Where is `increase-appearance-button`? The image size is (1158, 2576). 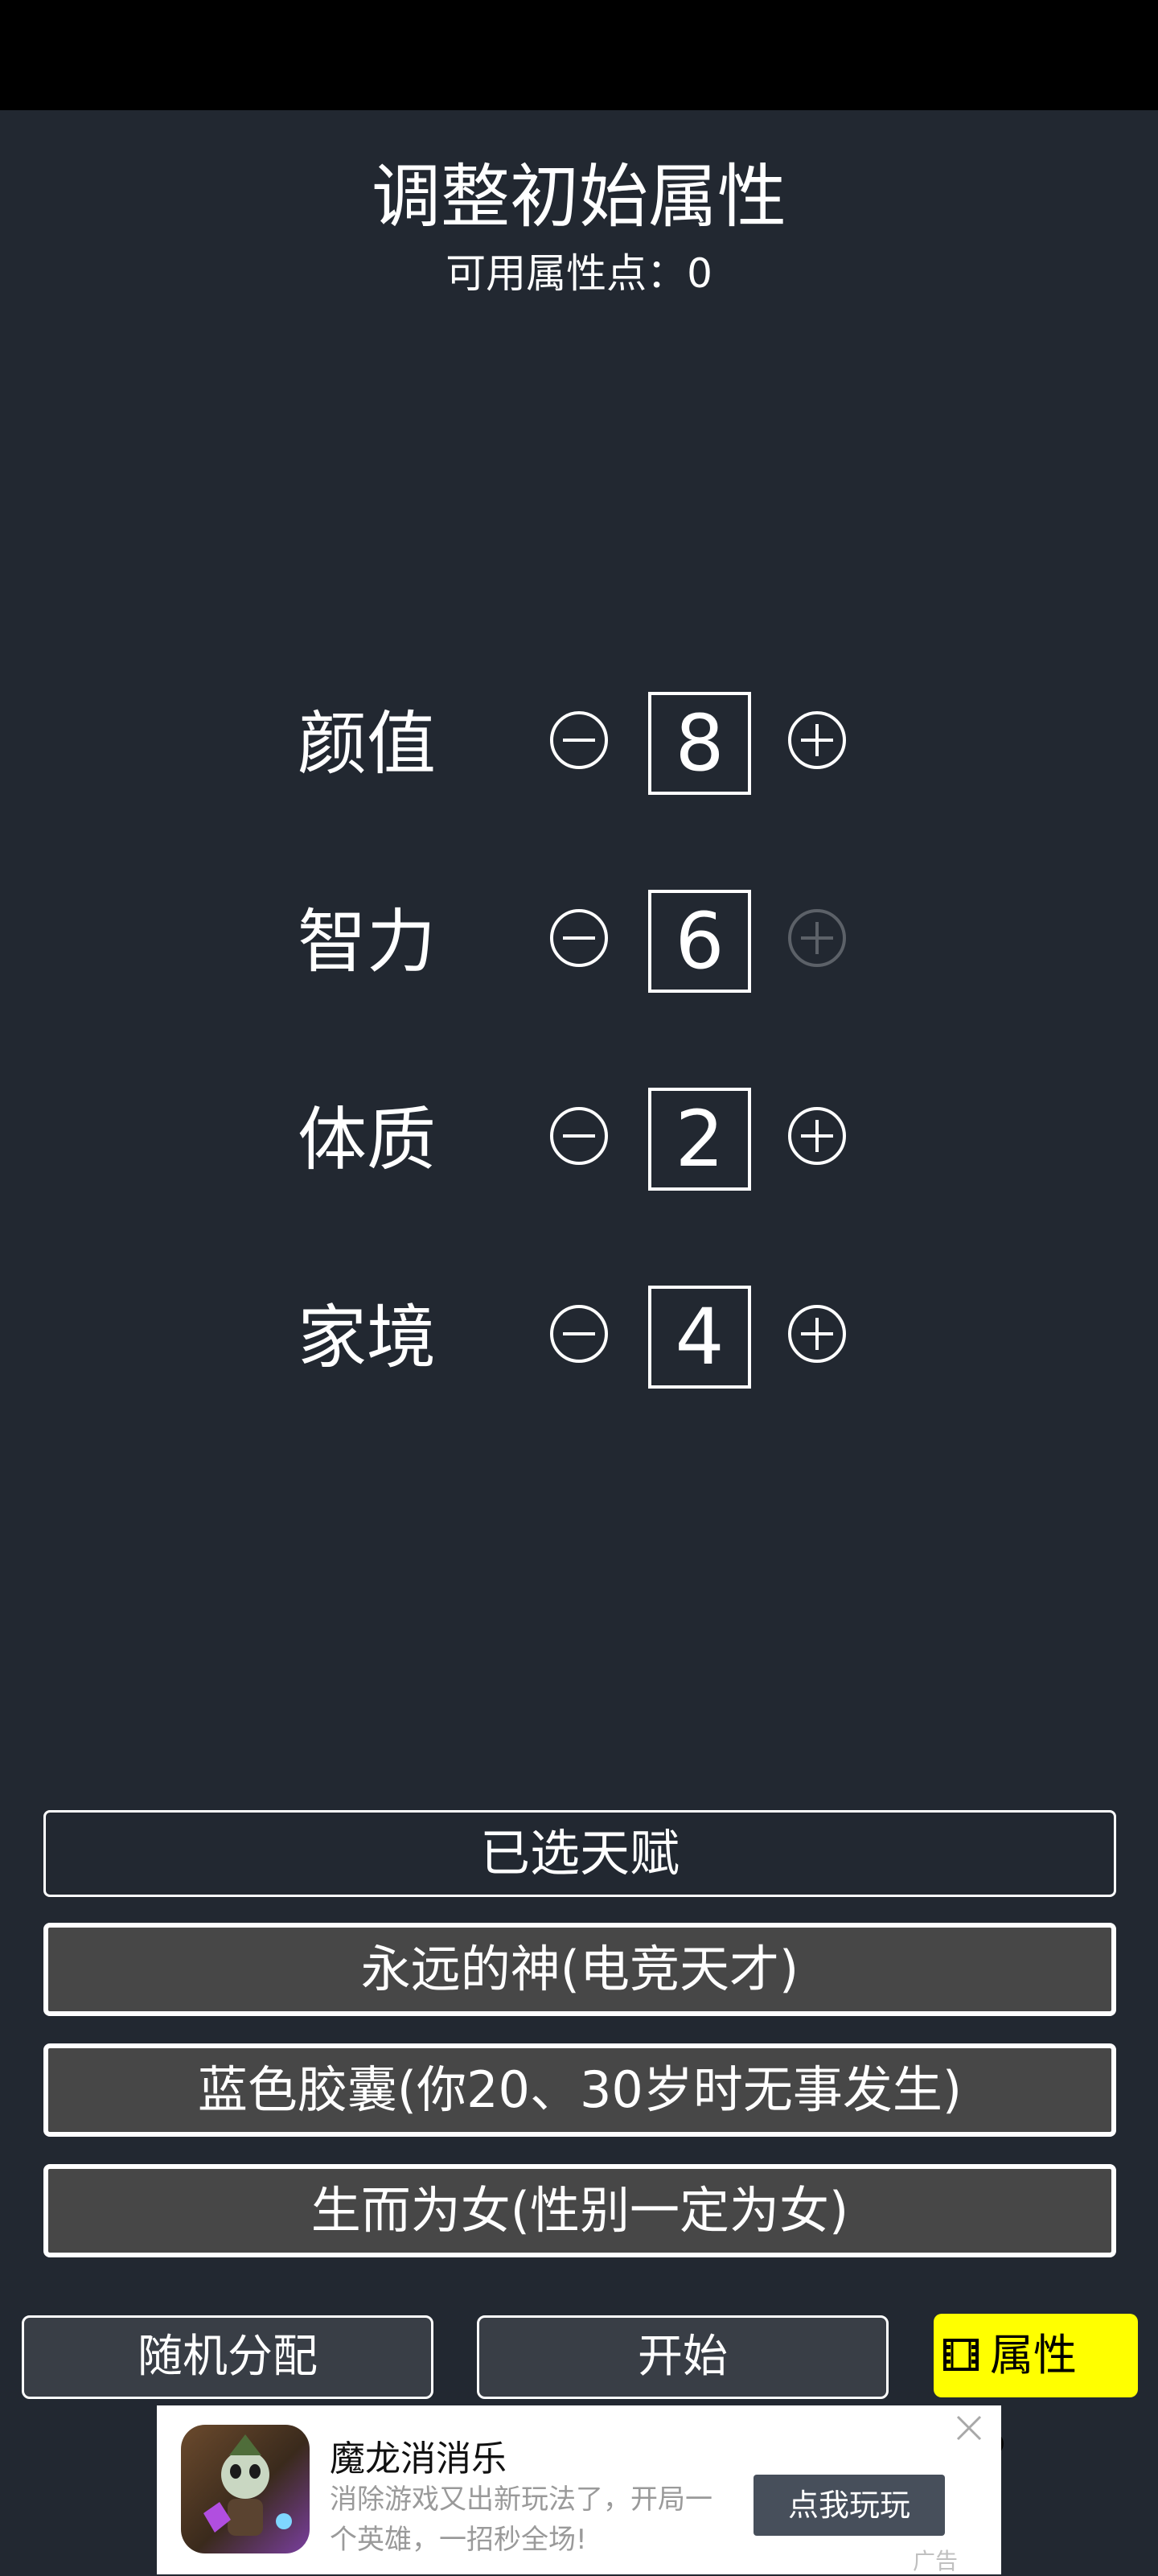 increase-appearance-button is located at coordinates (817, 740).